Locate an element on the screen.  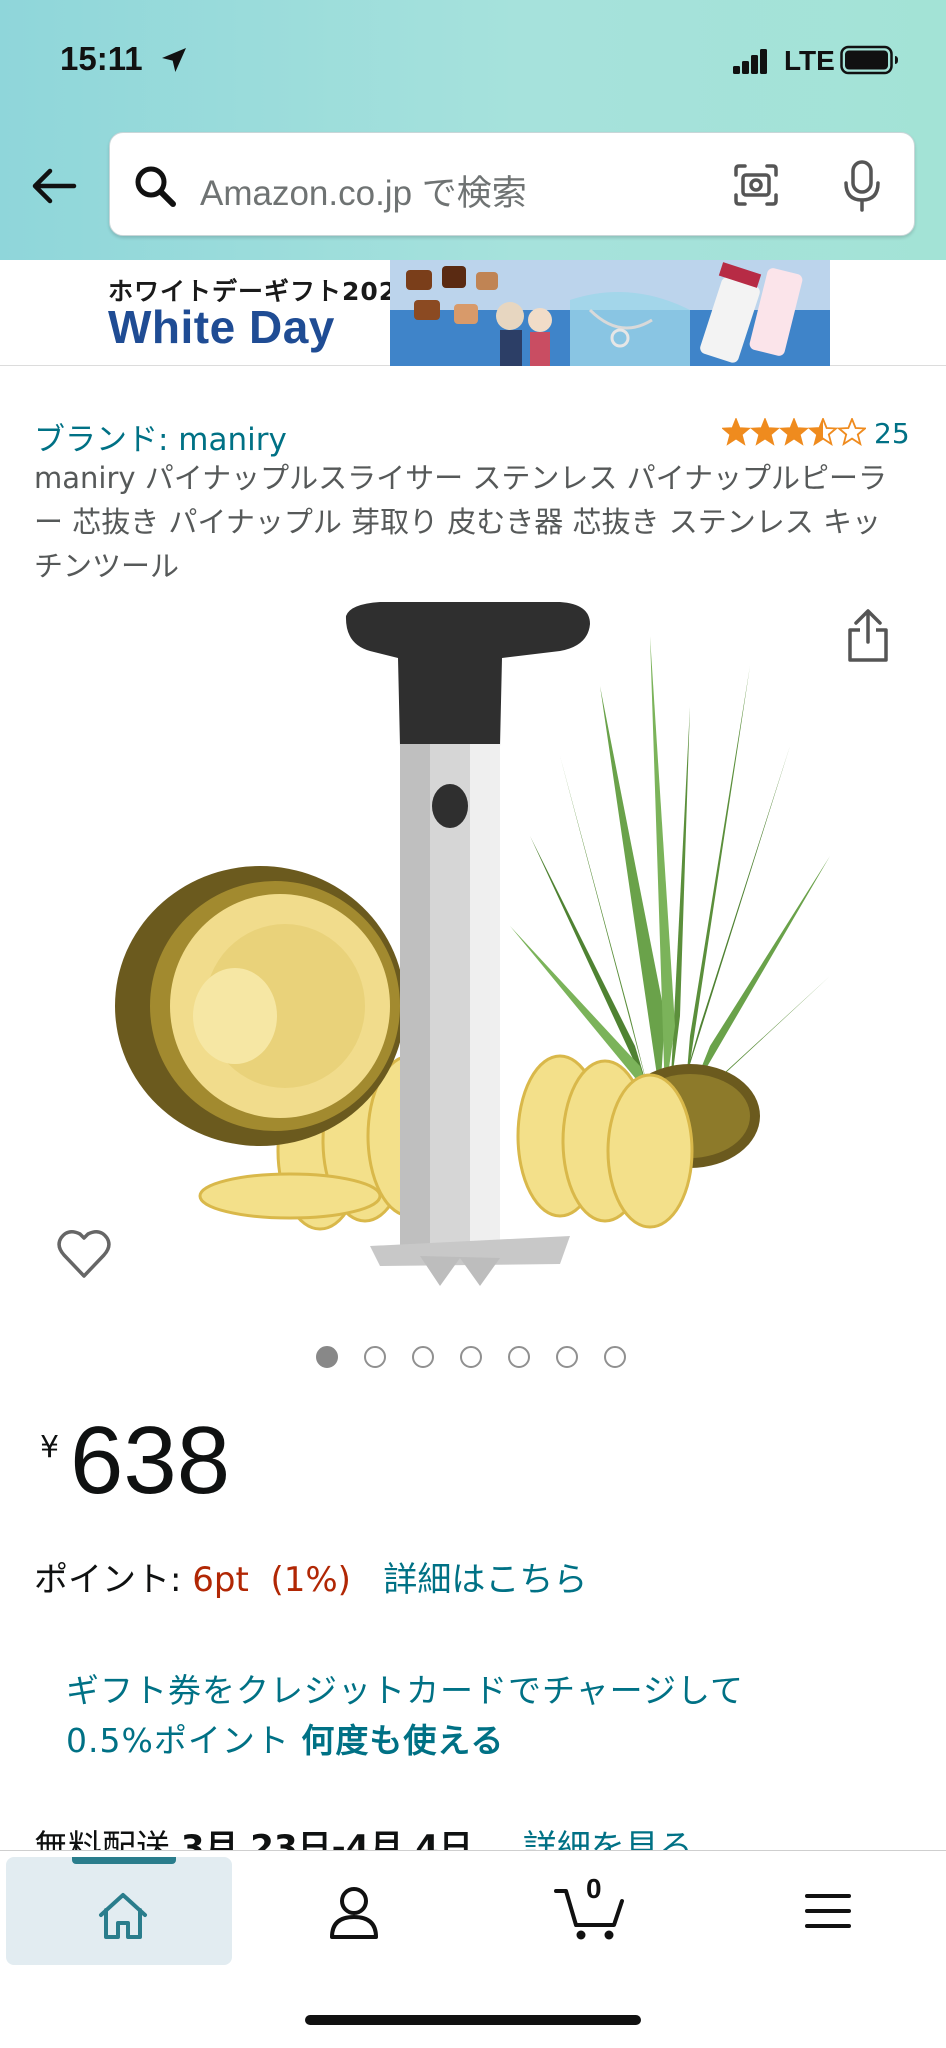
points-row: ポイント: 6pt (1%) 詳細はこちら is located at coordinates (310, 1576).